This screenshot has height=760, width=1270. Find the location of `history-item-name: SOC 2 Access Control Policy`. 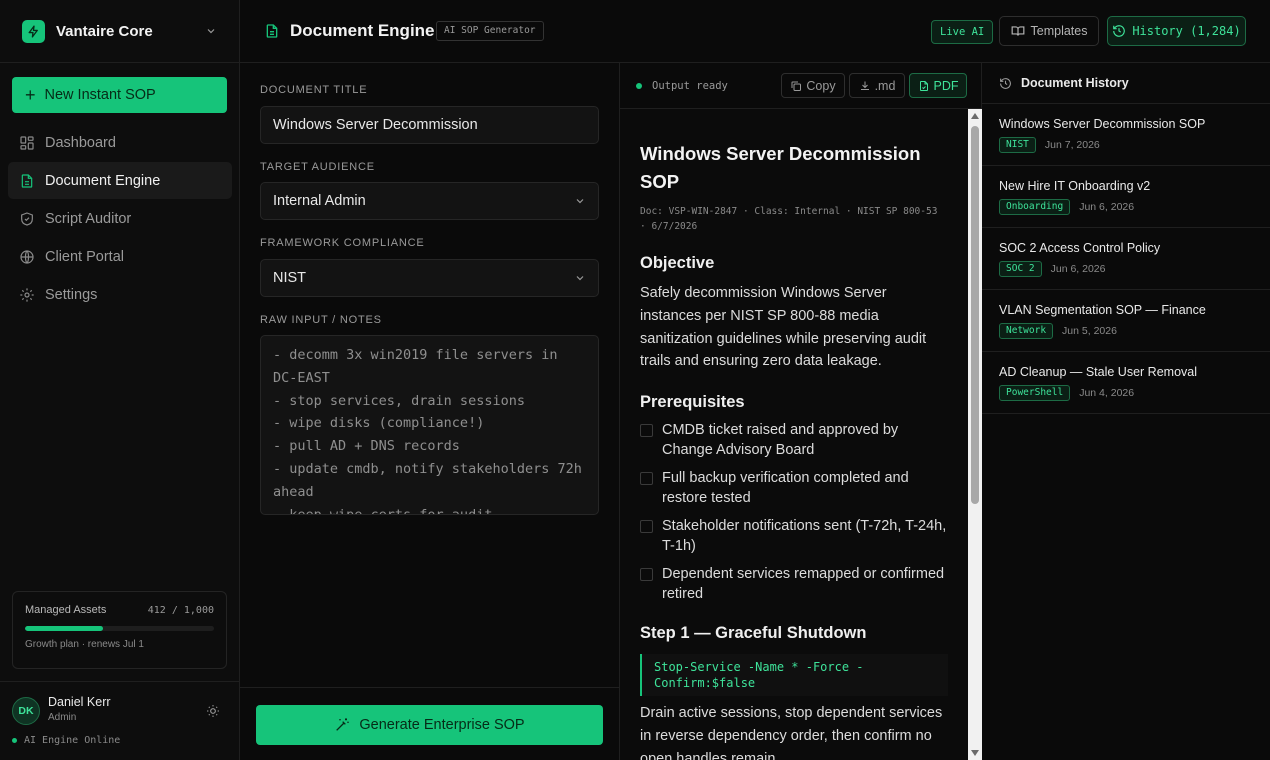

history-item-name: SOC 2 Access Control Policy is located at coordinates (1080, 248).